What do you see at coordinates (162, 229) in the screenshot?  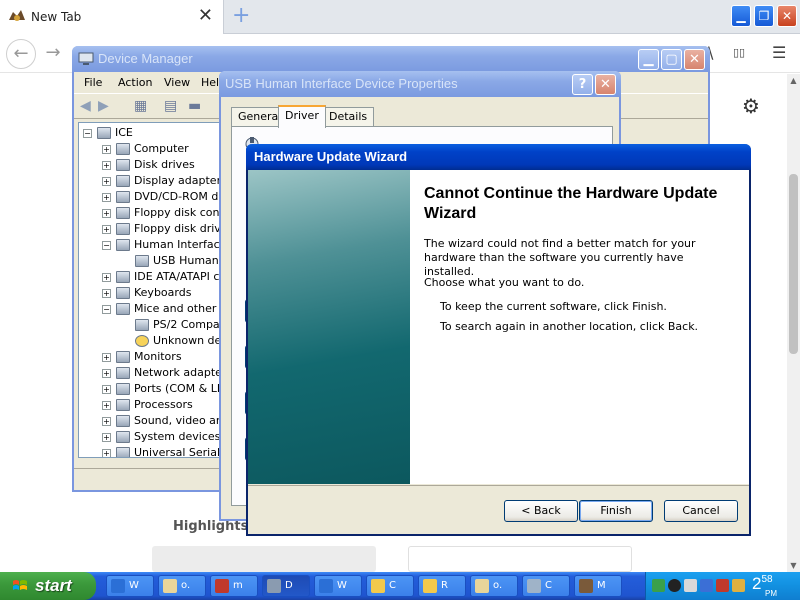 I see `device-tree-node: + Floppy disk drives` at bounding box center [162, 229].